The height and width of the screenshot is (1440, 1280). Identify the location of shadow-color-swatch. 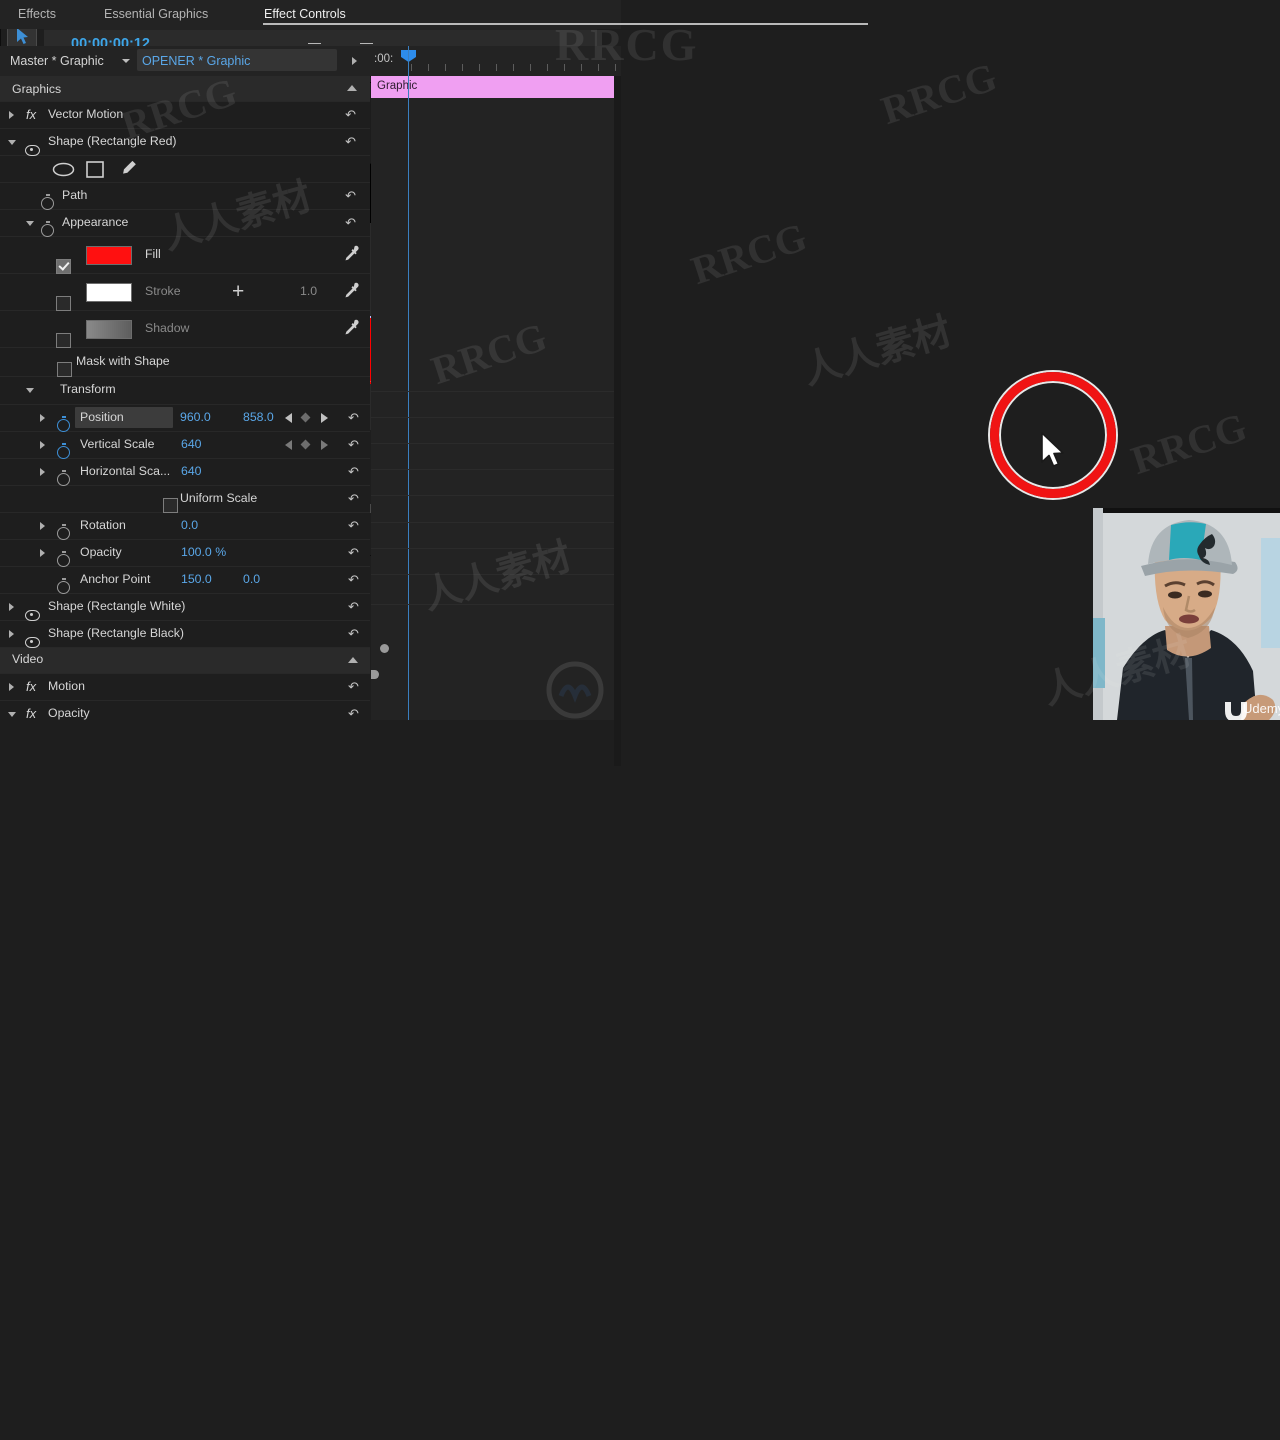
(109, 329).